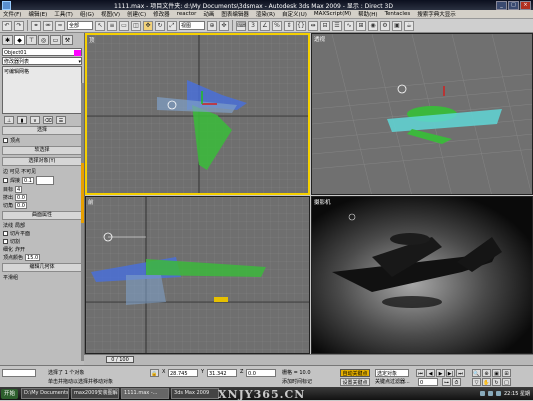 The height and width of the screenshot is (401, 533). What do you see at coordinates (428, 382) in the screenshot?
I see `current-frame-field: 0` at bounding box center [428, 382].